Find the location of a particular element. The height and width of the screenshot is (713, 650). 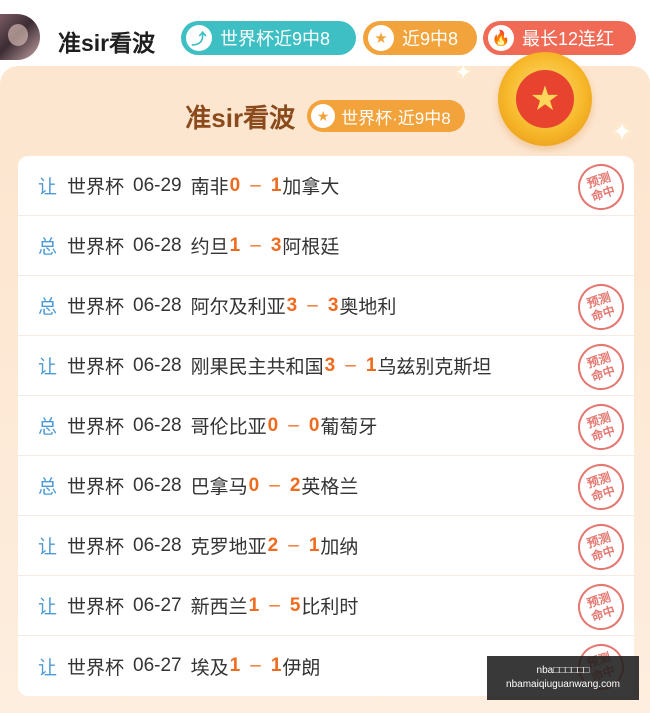

badge-worldcup-record: ⤴ 世界杯近9中8 is located at coordinates (268, 38).